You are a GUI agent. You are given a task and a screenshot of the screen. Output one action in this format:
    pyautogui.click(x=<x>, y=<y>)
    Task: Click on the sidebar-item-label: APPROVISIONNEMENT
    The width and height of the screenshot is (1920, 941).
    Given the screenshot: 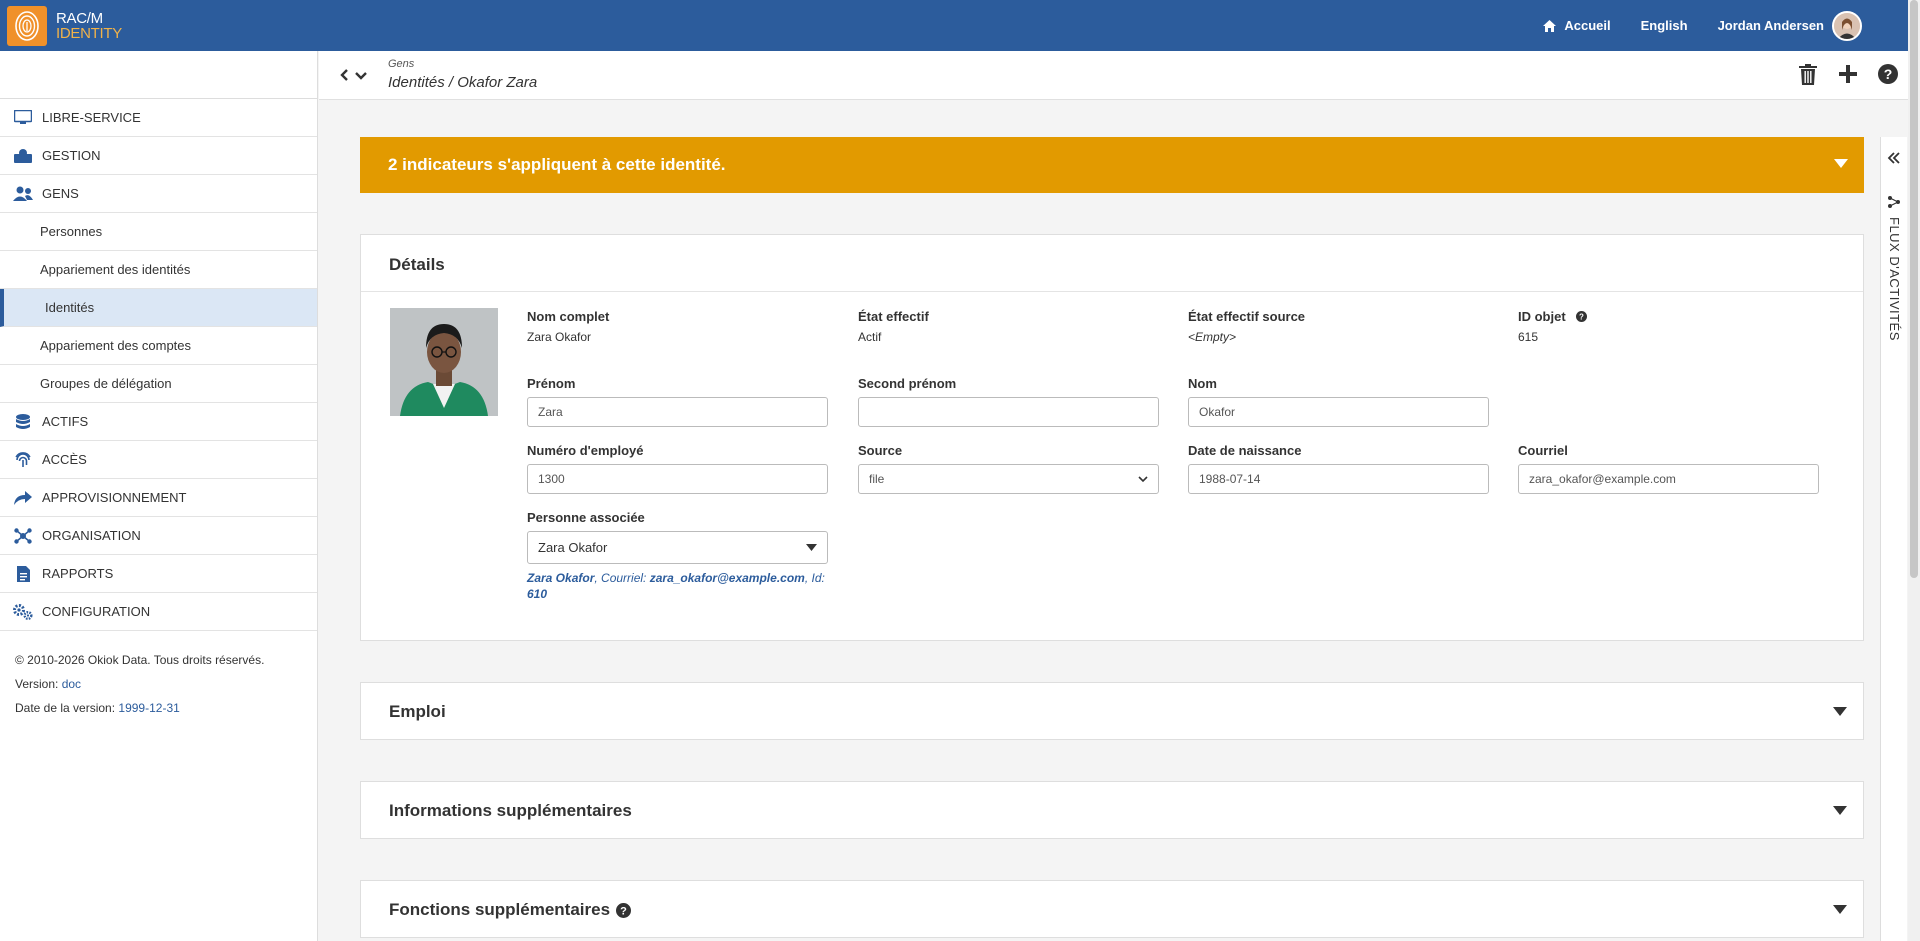 What is the action you would take?
    pyautogui.click(x=114, y=497)
    